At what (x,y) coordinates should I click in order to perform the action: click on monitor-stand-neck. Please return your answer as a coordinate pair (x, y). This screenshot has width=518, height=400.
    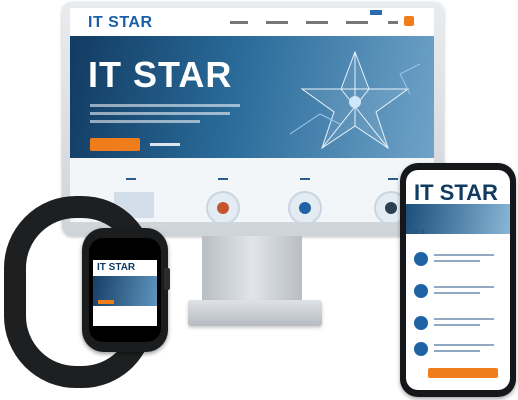
    Looking at the image, I should click on (252, 270).